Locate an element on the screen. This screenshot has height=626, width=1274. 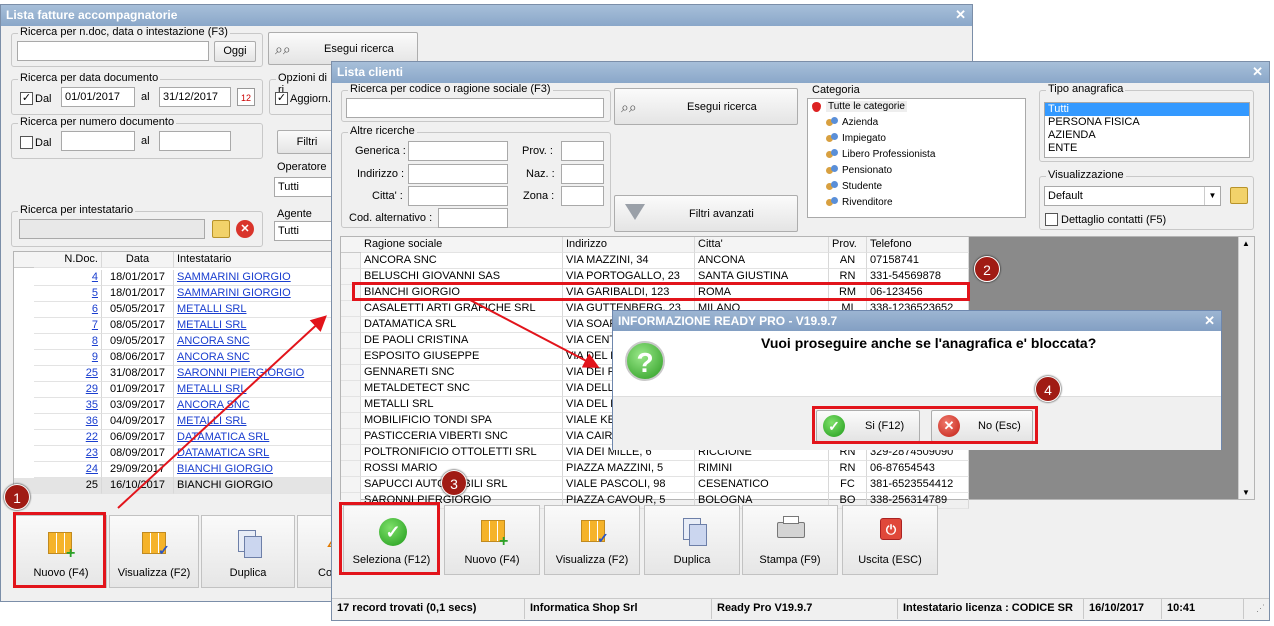
marker-4: 4 is located at coordinates (1048, 389).